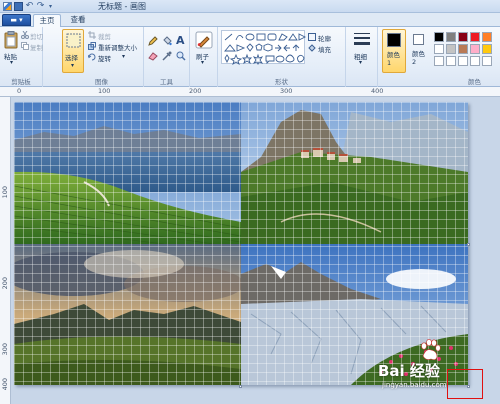  What do you see at coordinates (11, 40) in the screenshot?
I see `paste-icon` at bounding box center [11, 40].